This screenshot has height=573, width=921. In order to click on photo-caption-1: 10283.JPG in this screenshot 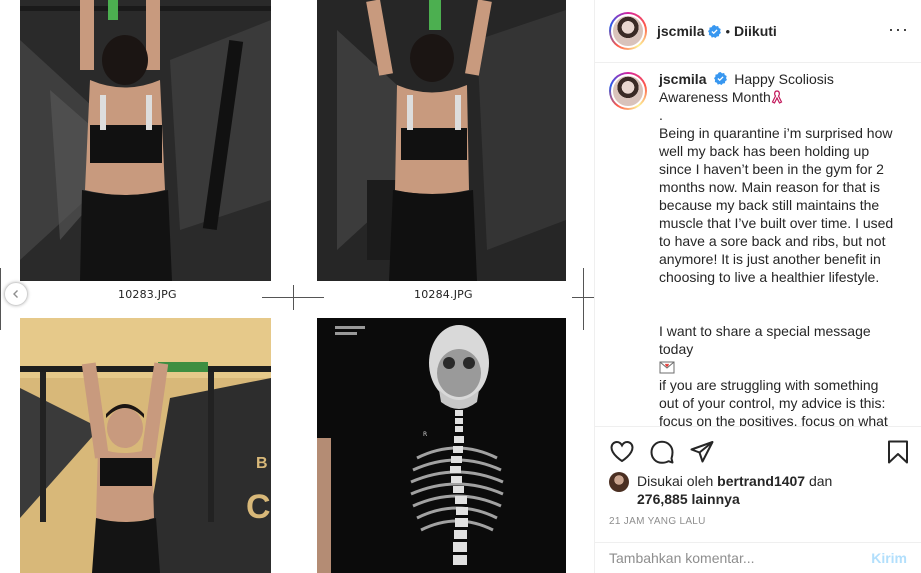, I will do `click(147, 294)`.